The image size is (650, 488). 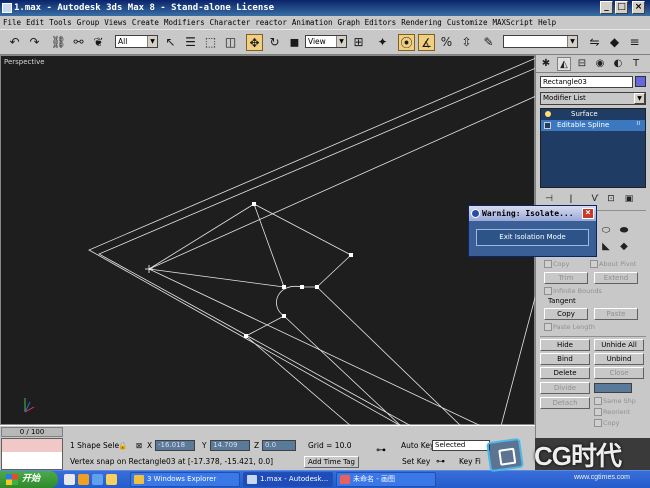 I want to click on maximize-button: □, so click(x=621, y=7).